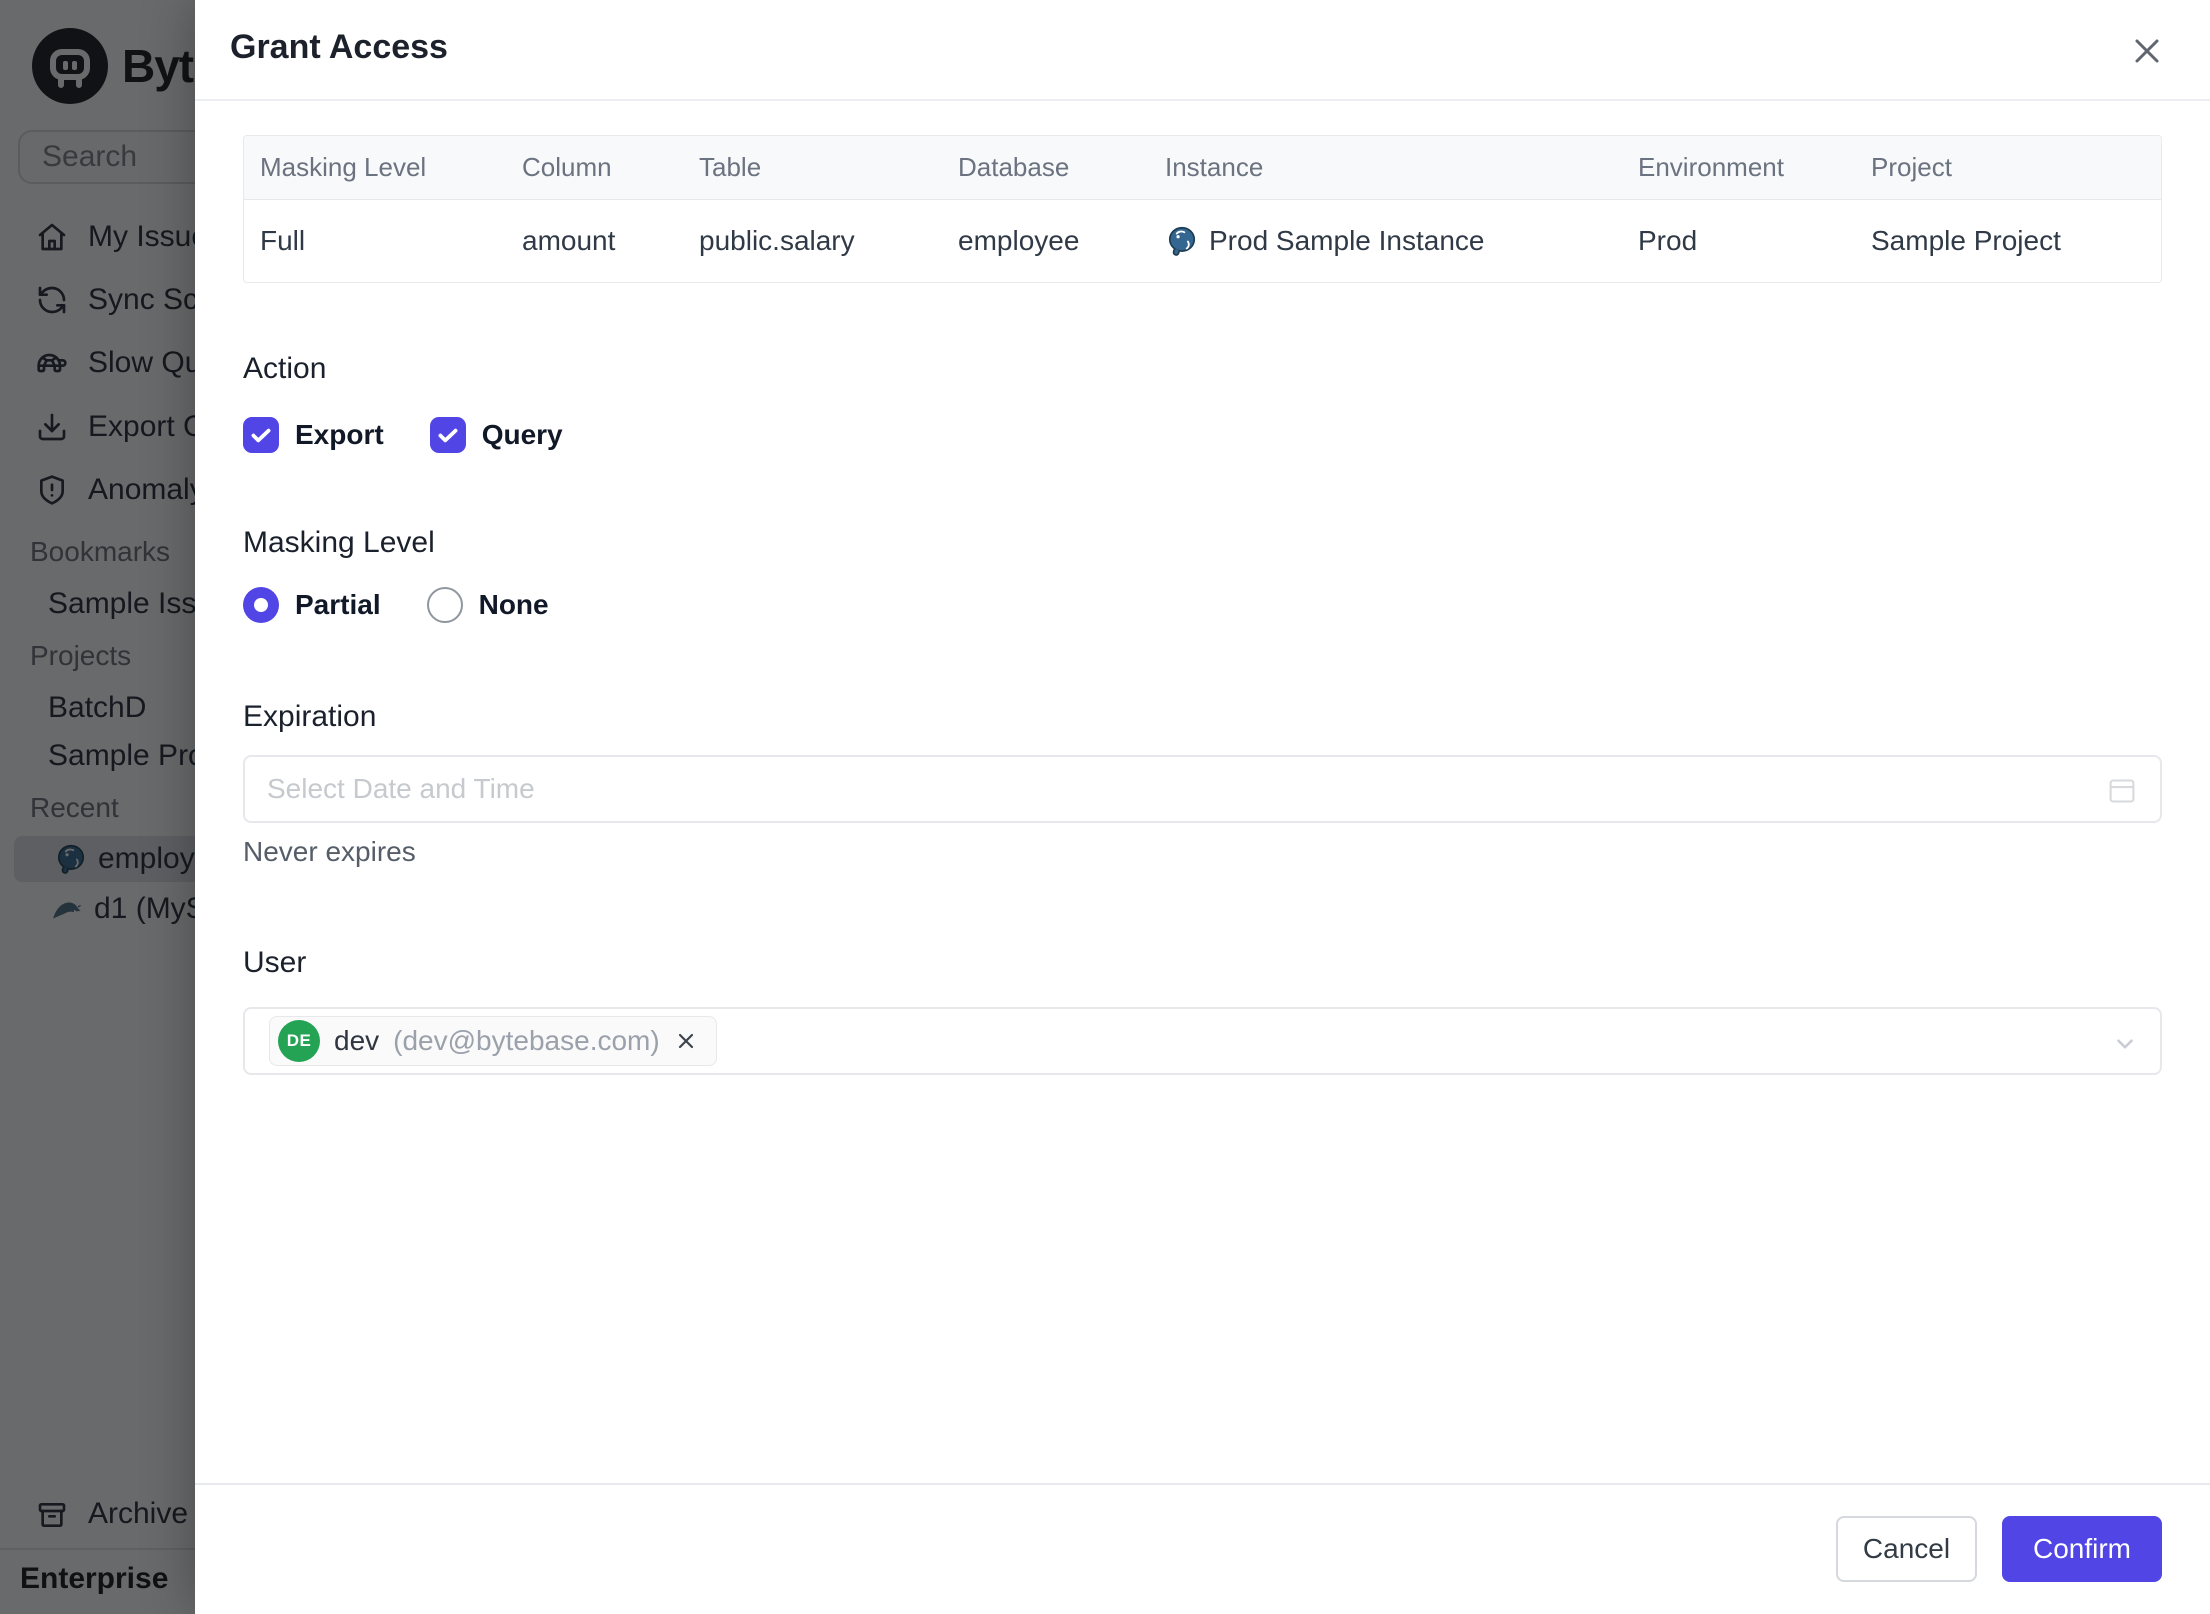 The image size is (2210, 1614). Describe the element at coordinates (1202, 100) in the screenshot. I see `modal-header-divider` at that location.